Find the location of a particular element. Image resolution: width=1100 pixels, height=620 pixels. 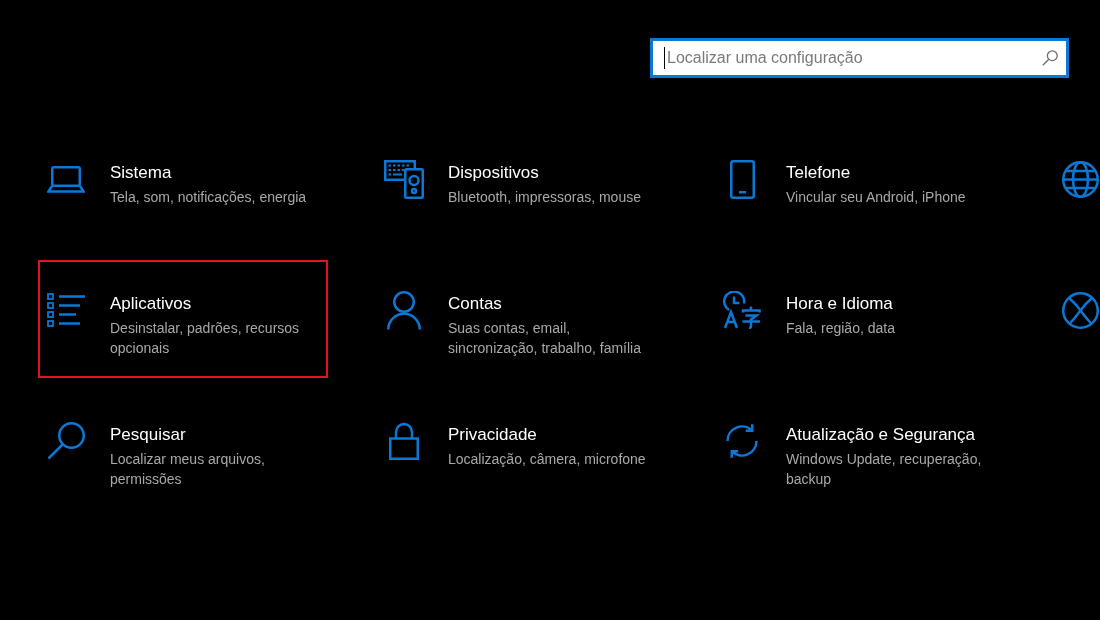

settings-category: Pesquisar Localizar meus arquivos, permissões is located at coordinates (183, 450).